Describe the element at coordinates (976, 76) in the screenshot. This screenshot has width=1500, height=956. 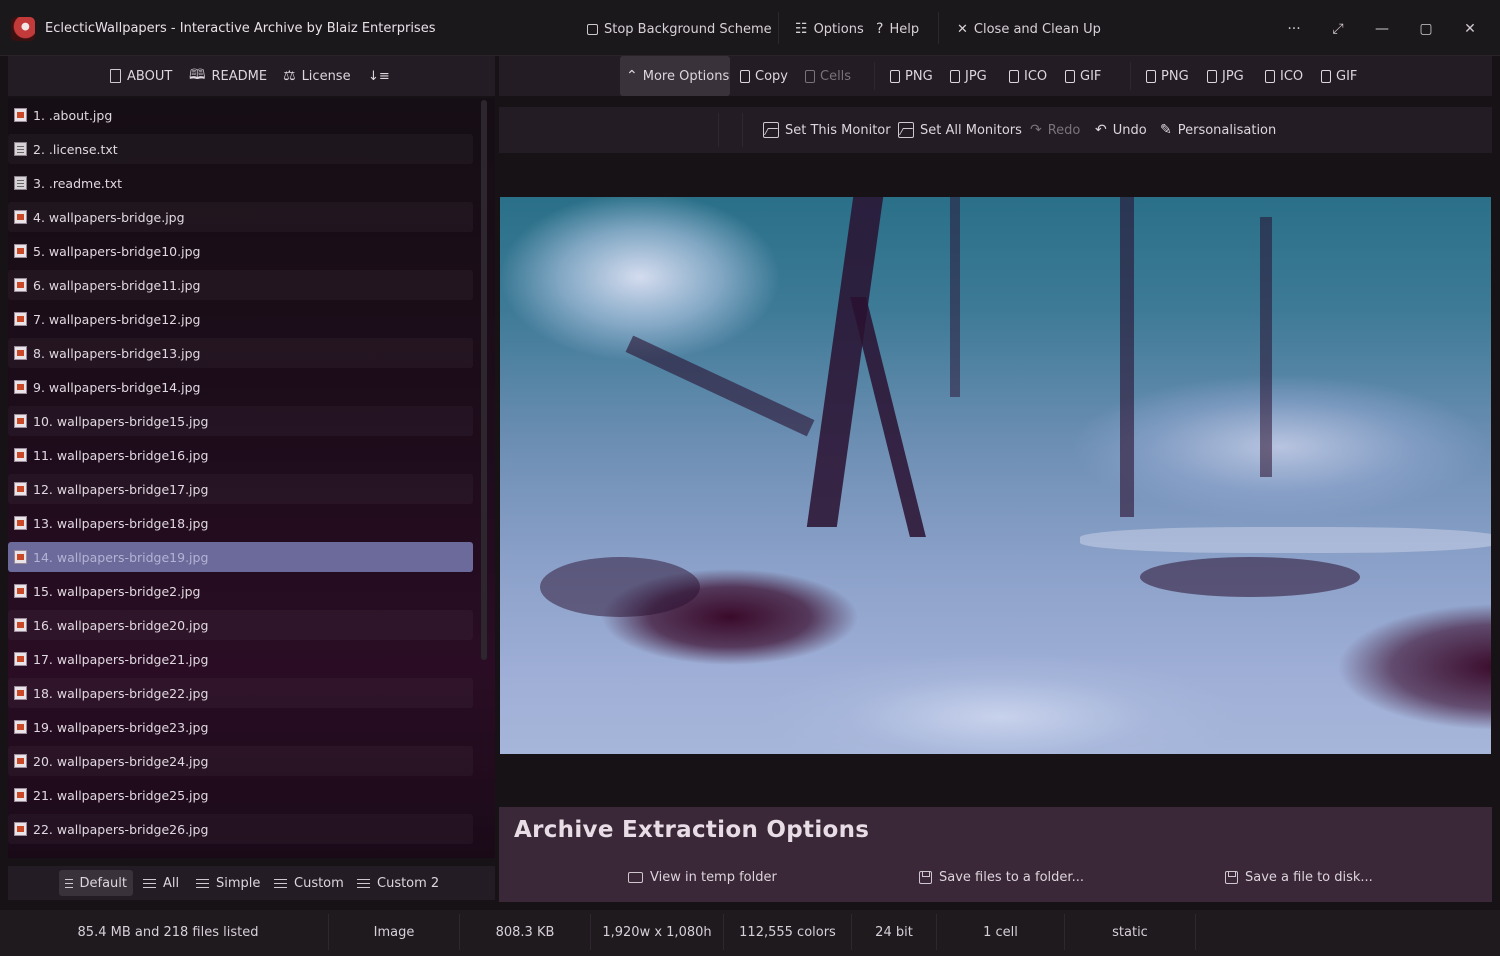
I see `copy-as-jpg-label: JPG` at that location.